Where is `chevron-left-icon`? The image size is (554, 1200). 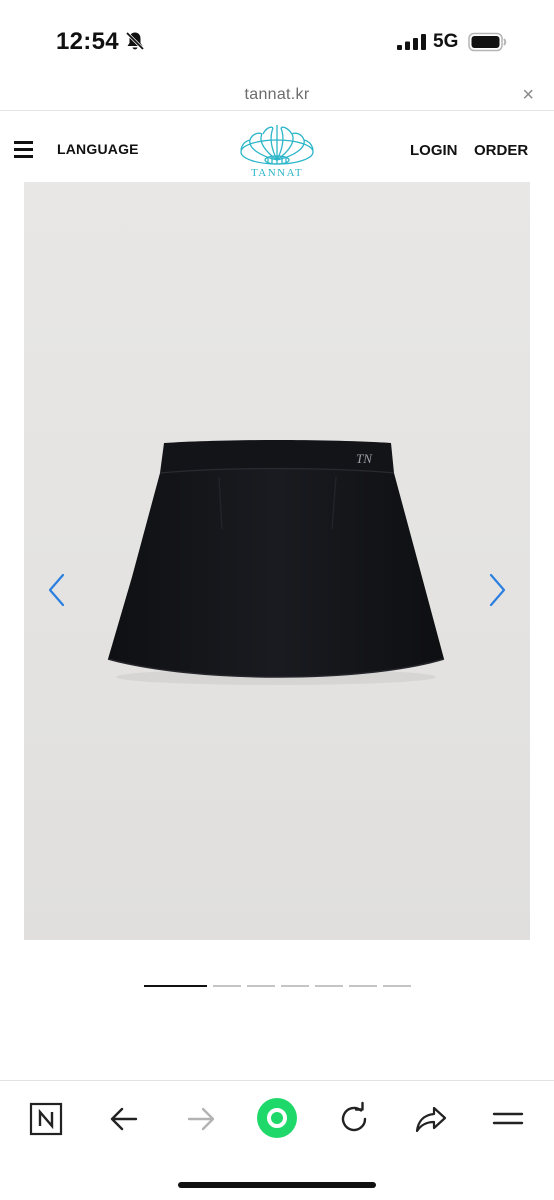
chevron-left-icon is located at coordinates (56, 590).